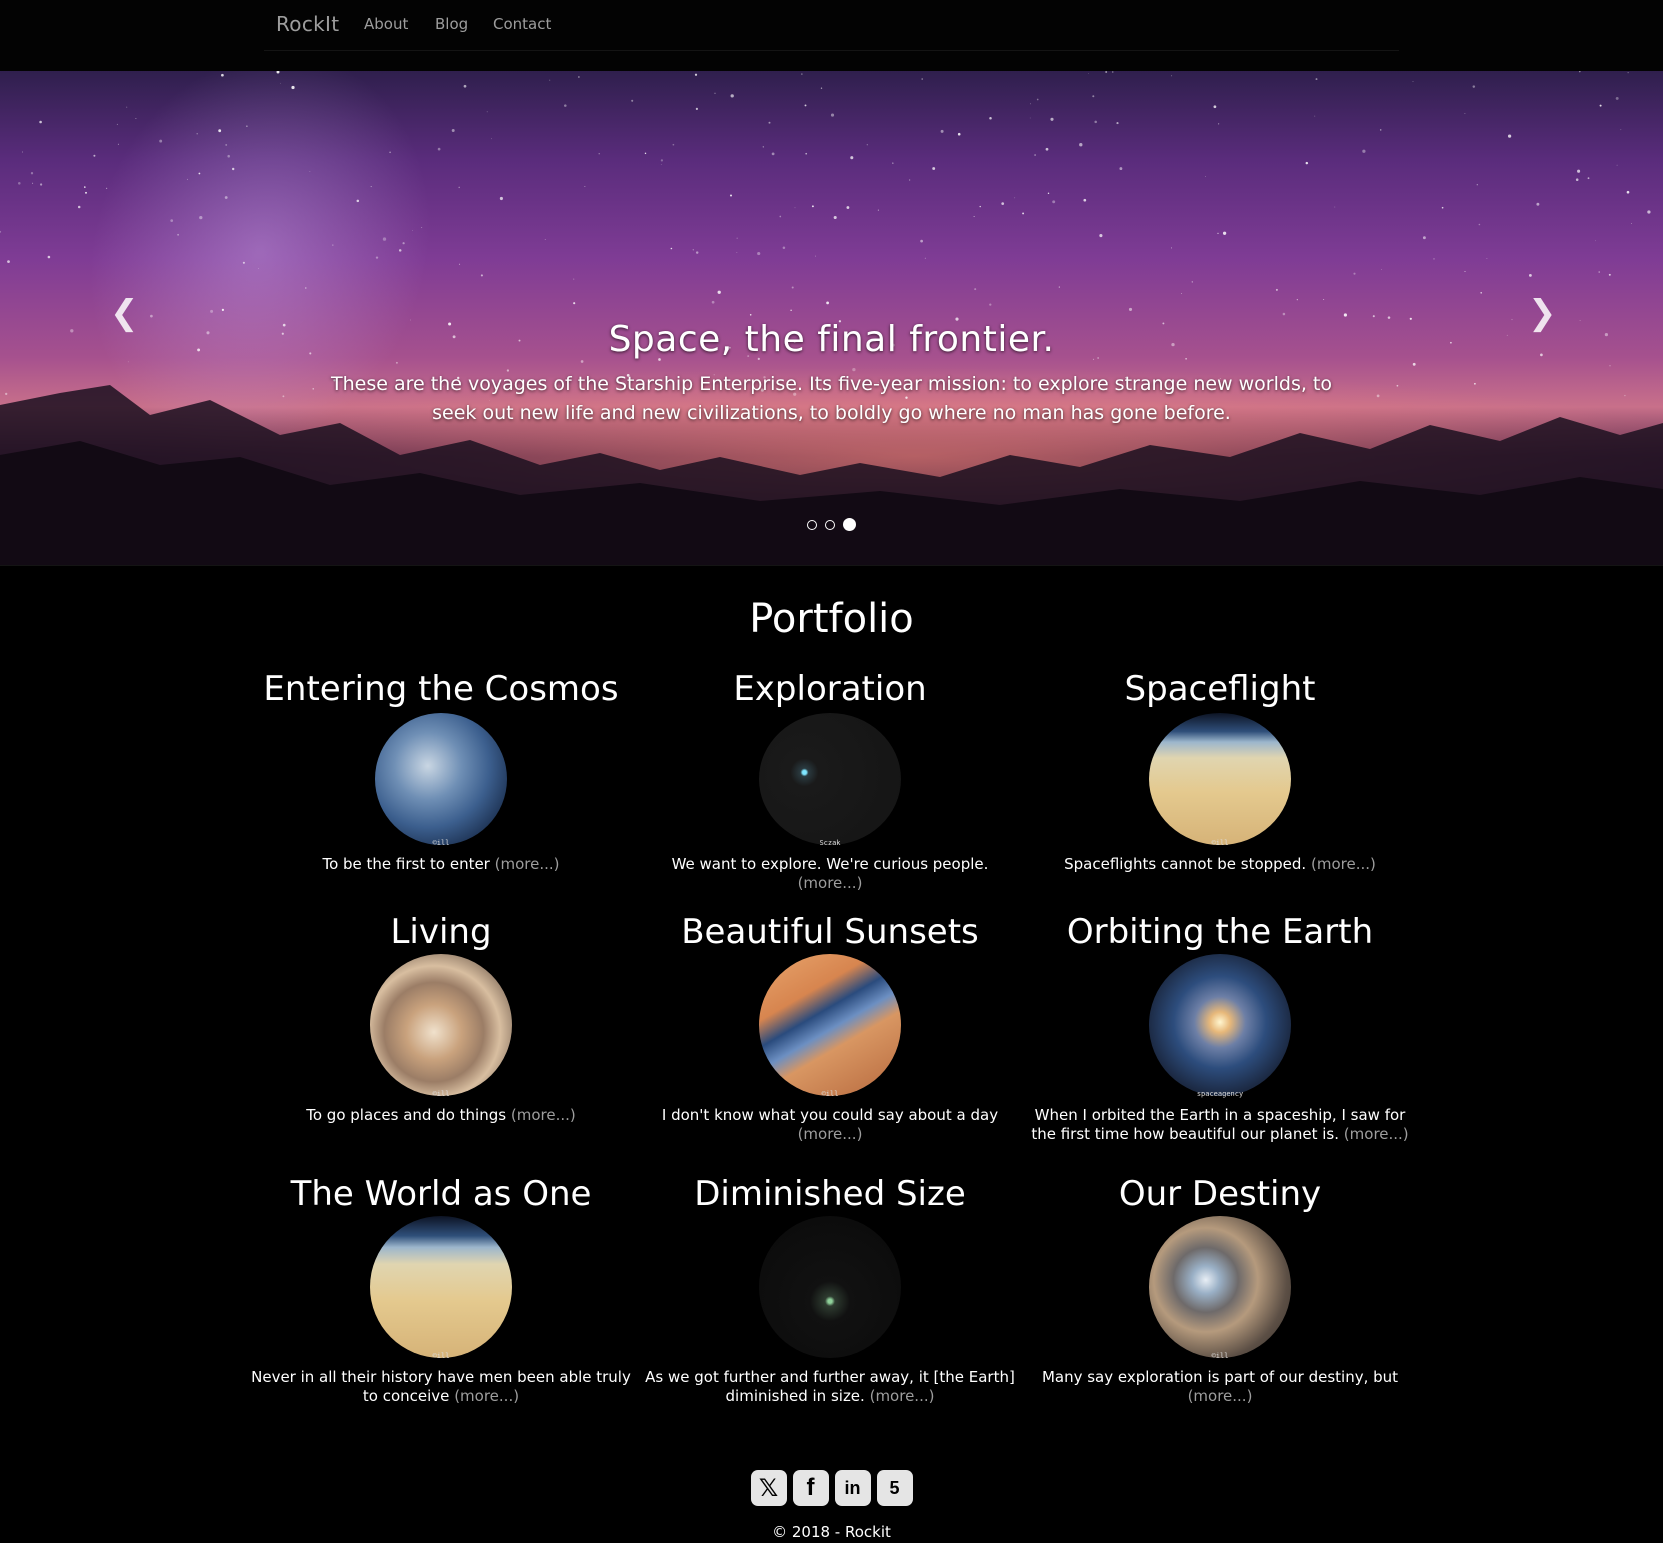  I want to click on carousel-prev-chevron-left-icon: ❮, so click(124, 313).